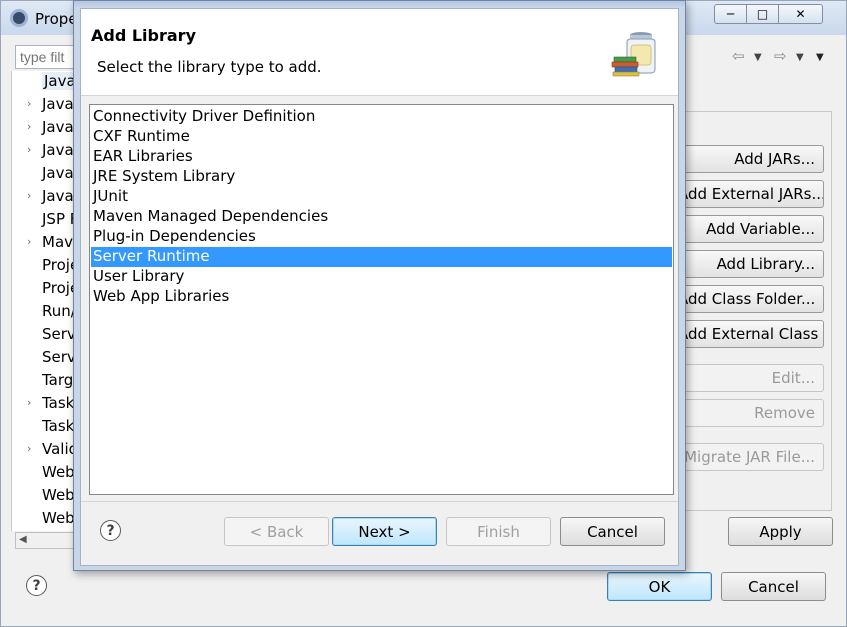  Describe the element at coordinates (381, 117) in the screenshot. I see `library-type-item: Connectivity Driver Definition` at that location.